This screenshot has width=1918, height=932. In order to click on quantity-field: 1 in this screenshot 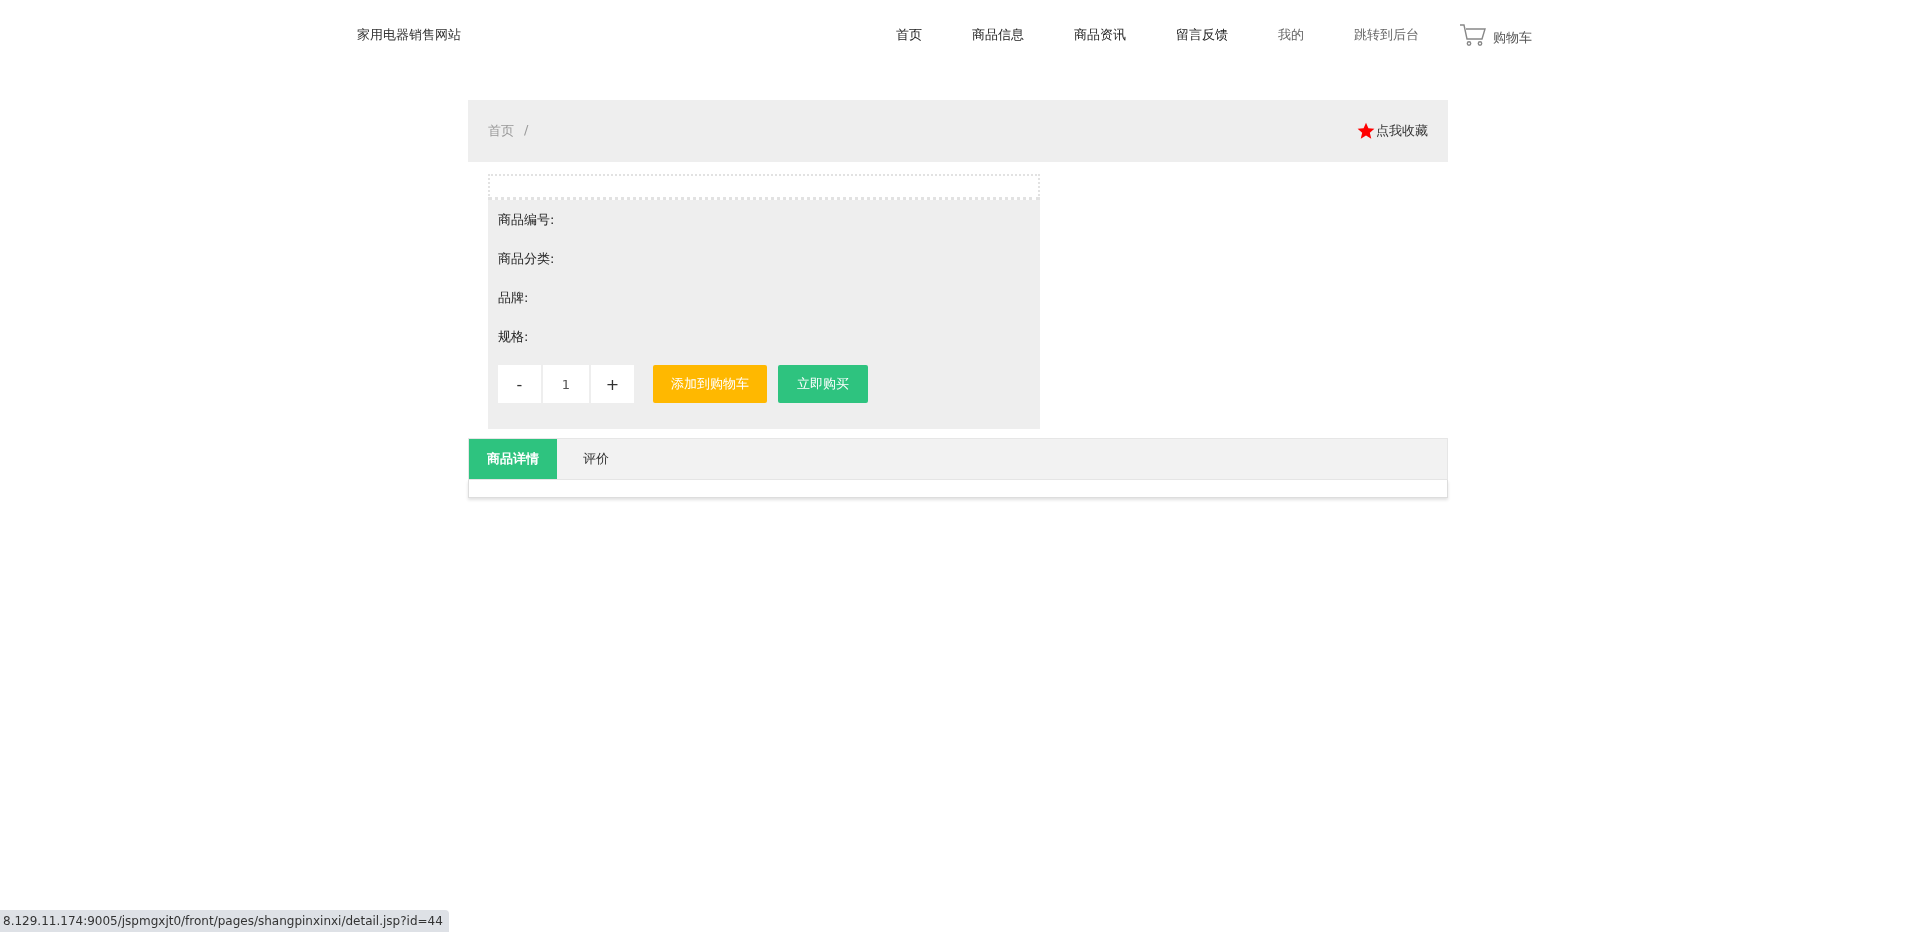, I will do `click(566, 384)`.